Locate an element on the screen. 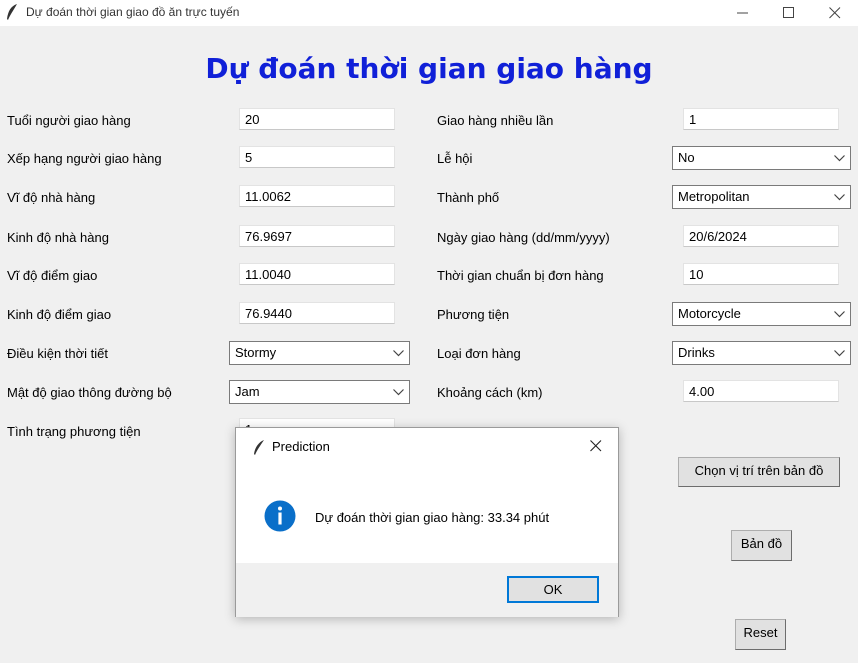  weather-value: Stormy is located at coordinates (256, 352).